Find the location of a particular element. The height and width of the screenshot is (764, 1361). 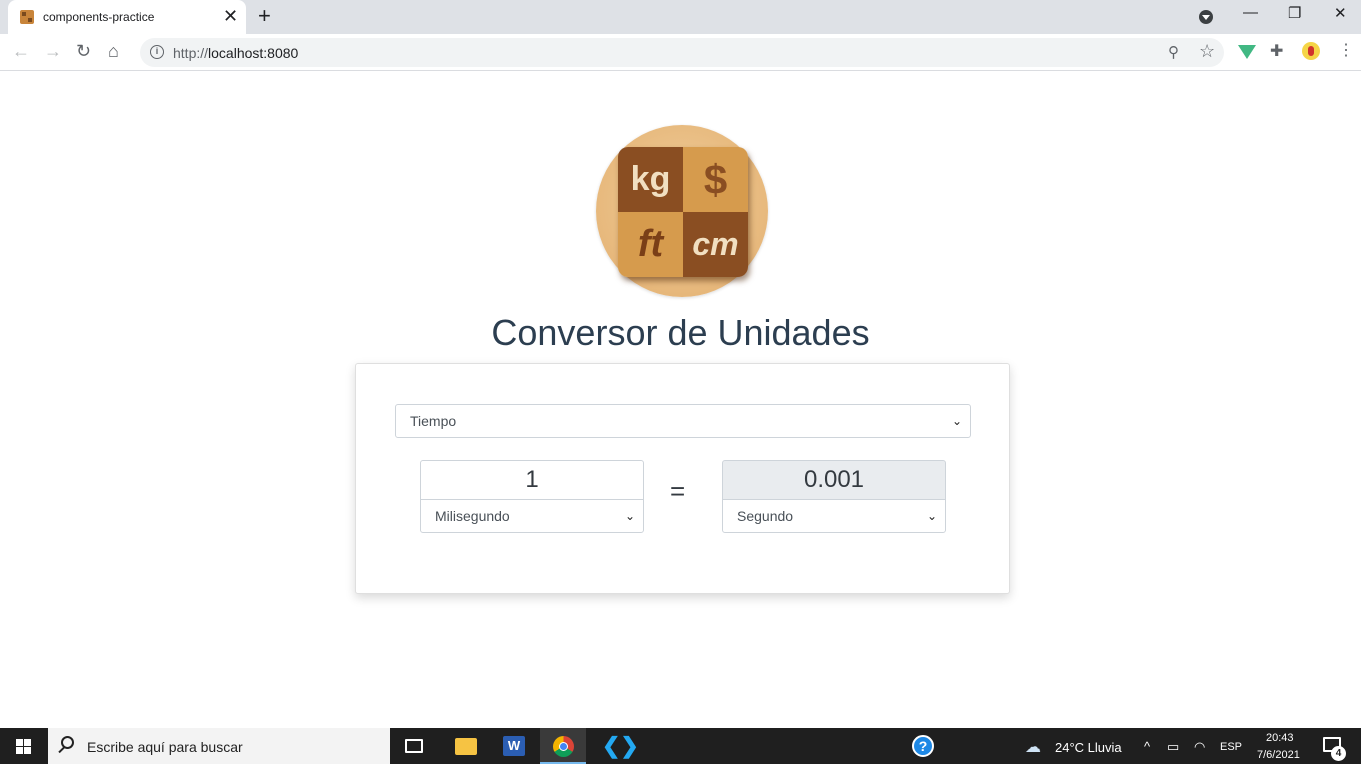

tab-search-icon is located at coordinates (1206, 17).